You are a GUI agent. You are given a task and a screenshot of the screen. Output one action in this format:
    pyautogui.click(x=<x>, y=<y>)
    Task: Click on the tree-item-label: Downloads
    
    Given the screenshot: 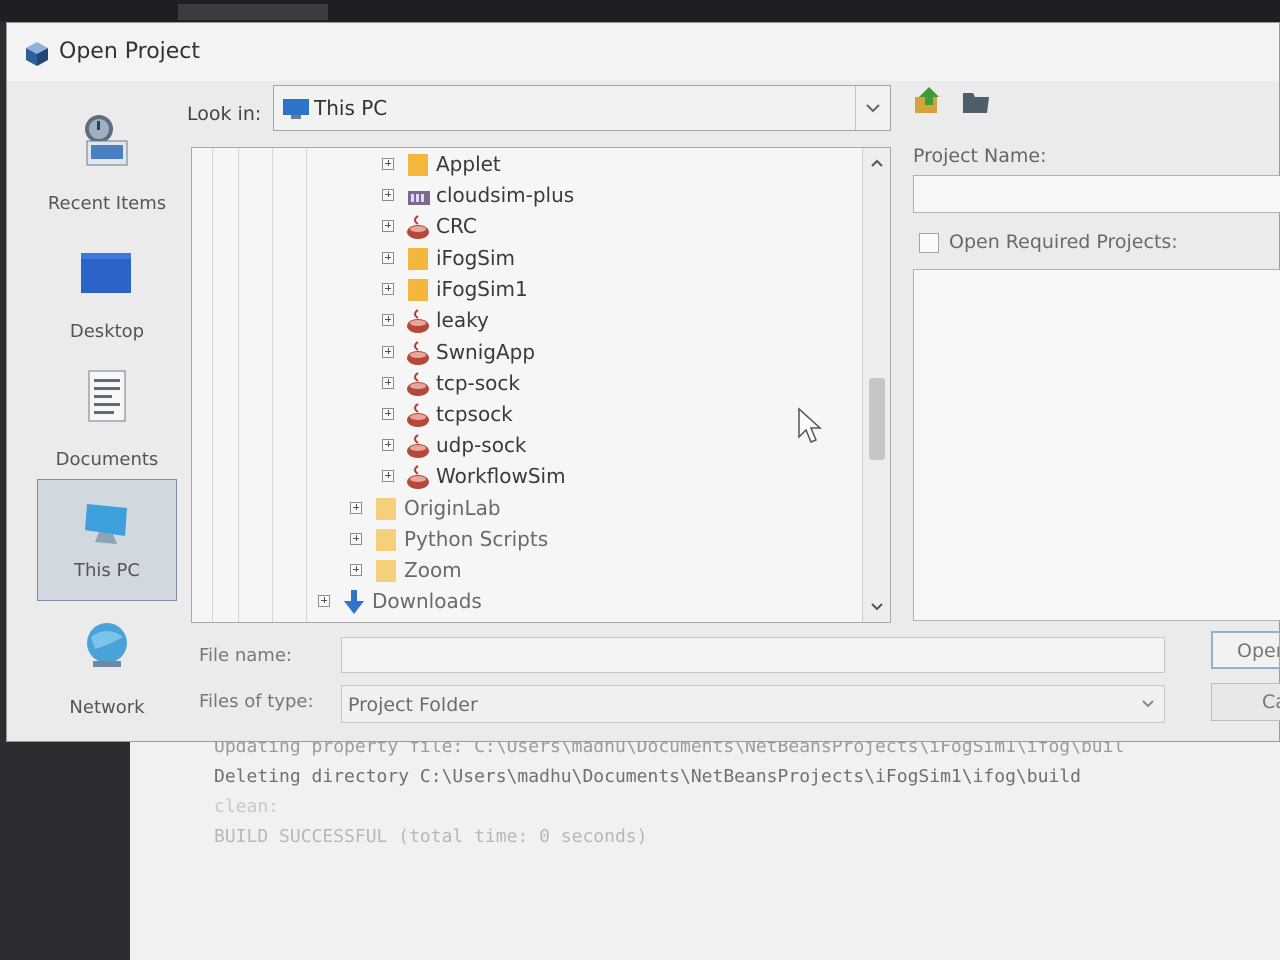 What is the action you would take?
    pyautogui.click(x=427, y=601)
    